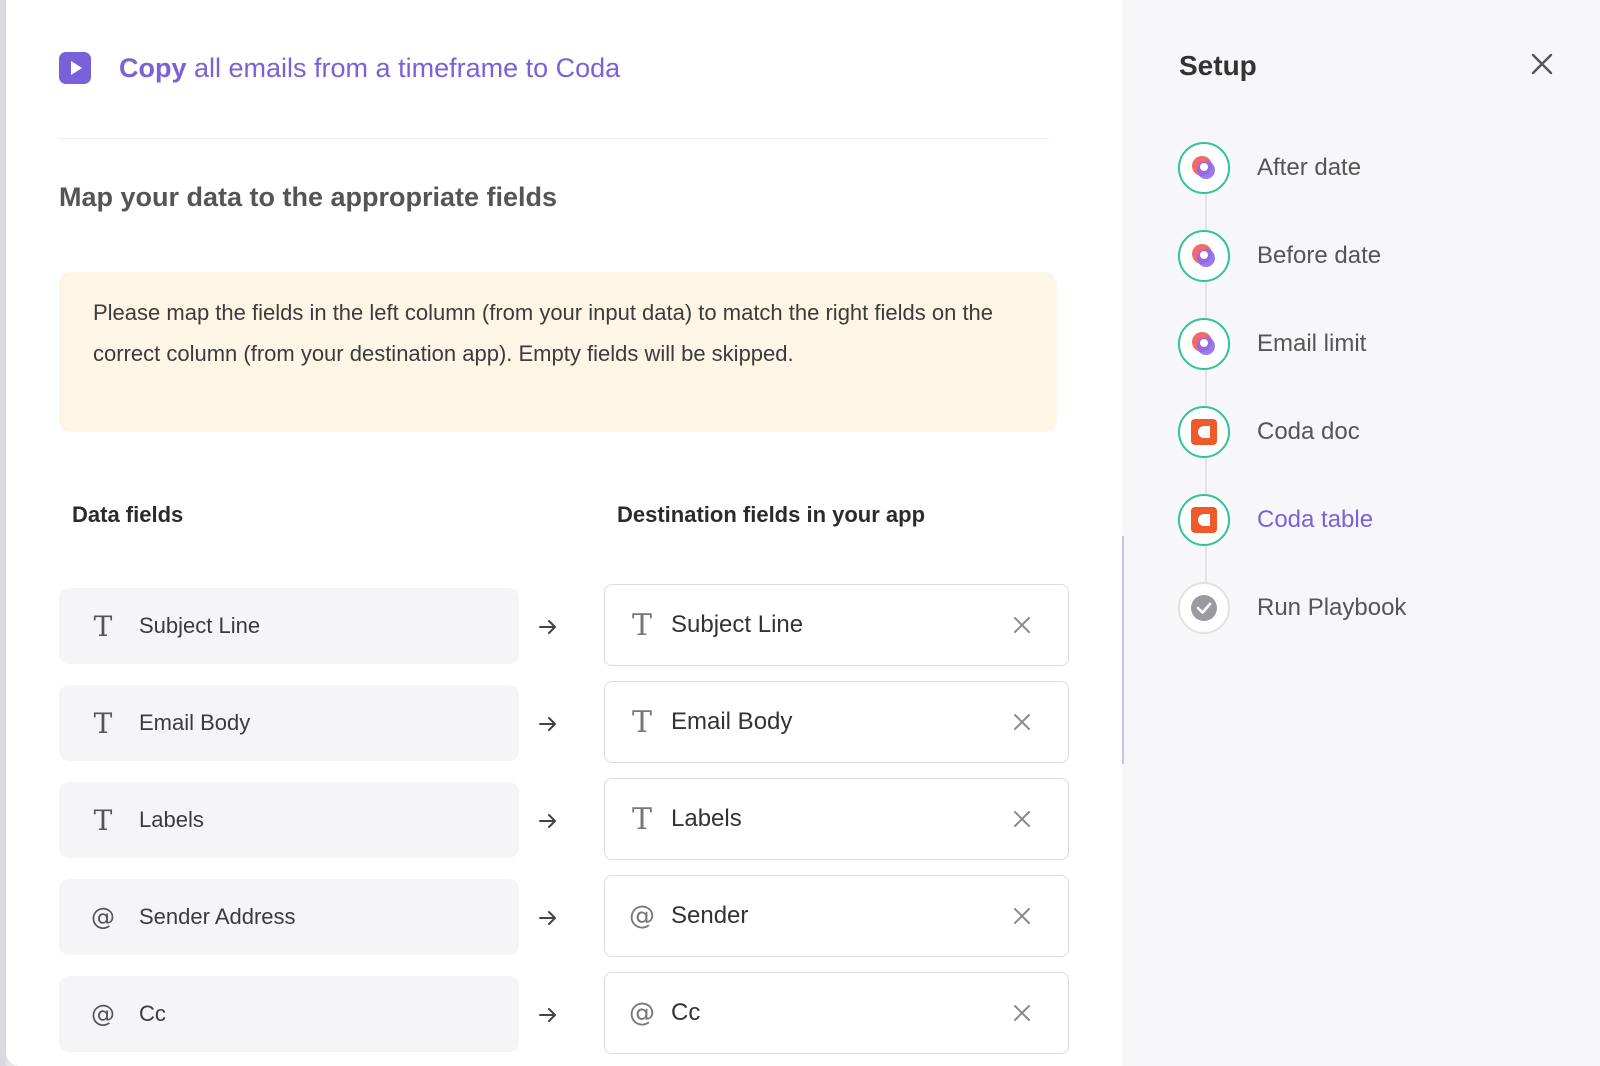 The image size is (1600, 1066). Describe the element at coordinates (836, 722) in the screenshot. I see `destination-field-select: T Email Body` at that location.